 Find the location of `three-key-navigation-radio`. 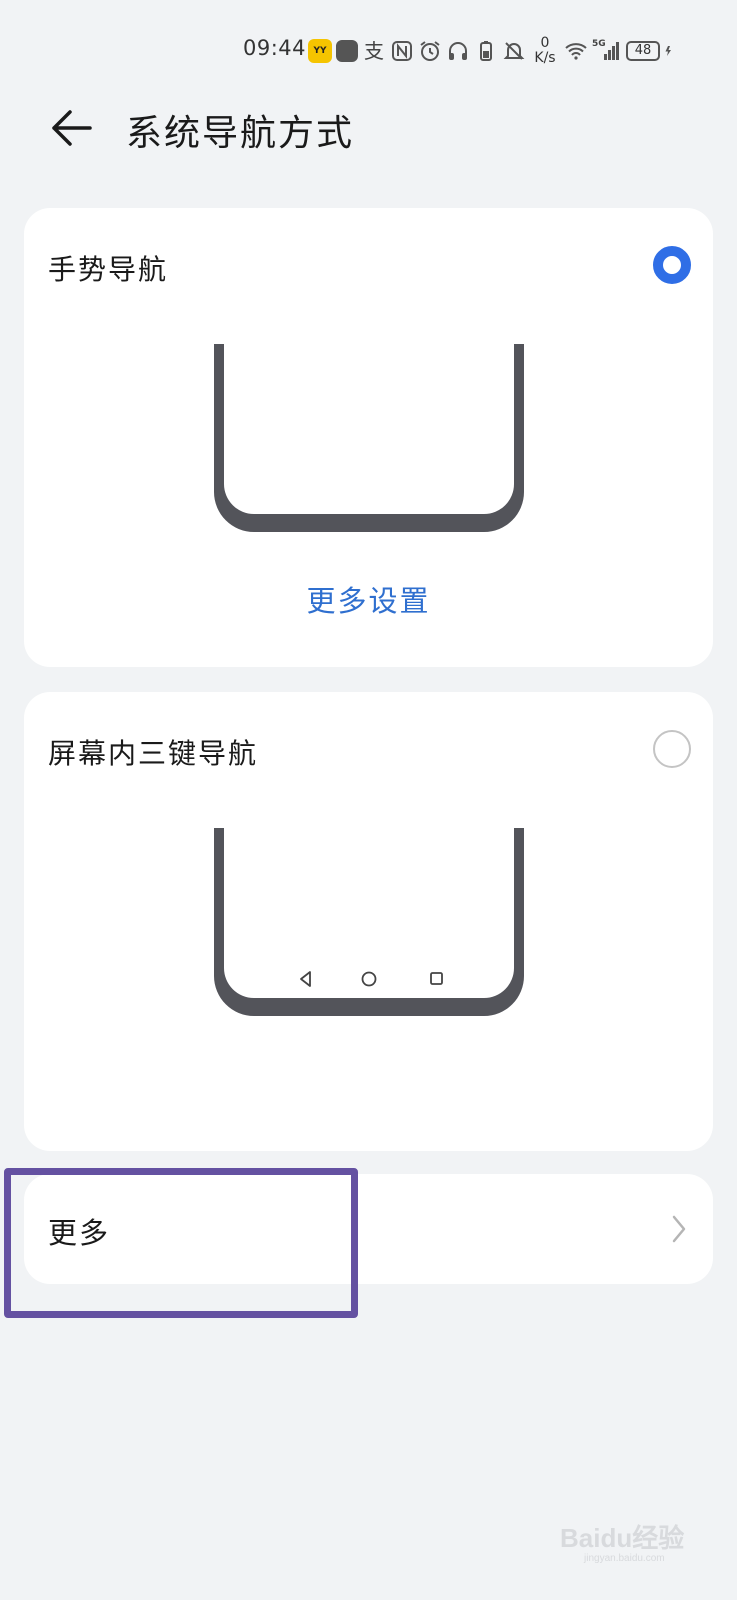

three-key-navigation-radio is located at coordinates (672, 749).